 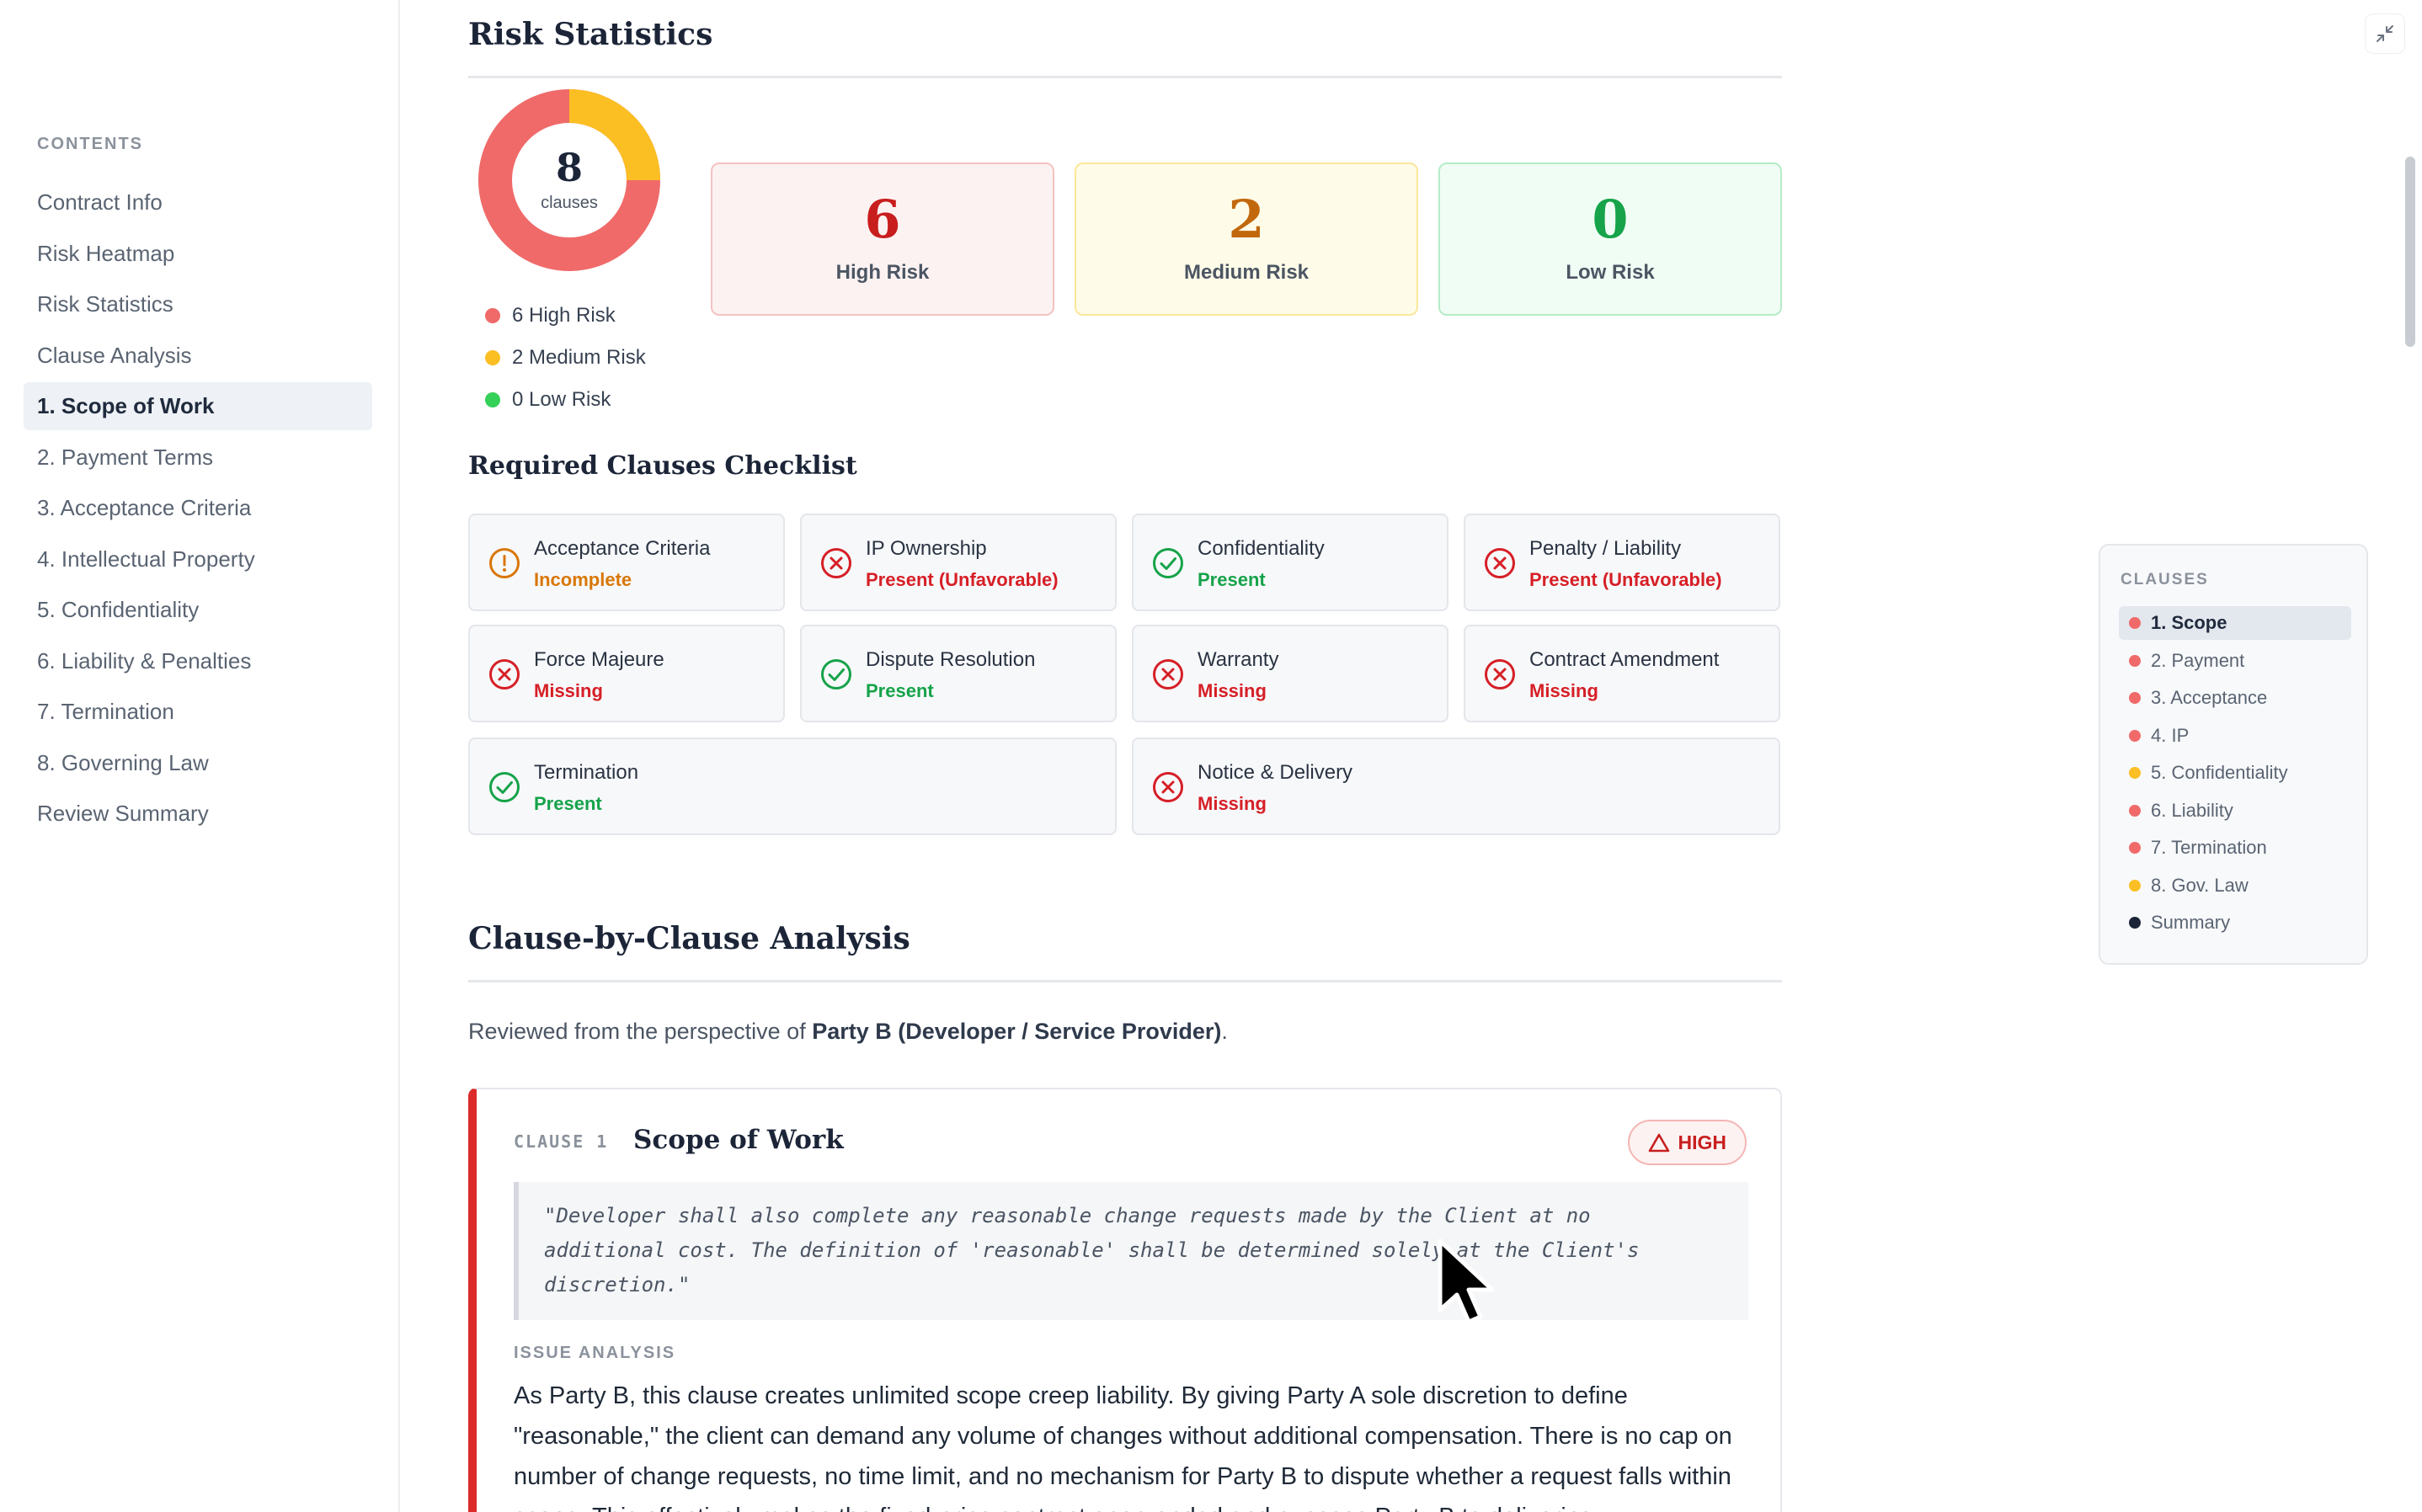 What do you see at coordinates (1606, 549) in the screenshot?
I see `checklist-item-name: Penalty / Liability` at bounding box center [1606, 549].